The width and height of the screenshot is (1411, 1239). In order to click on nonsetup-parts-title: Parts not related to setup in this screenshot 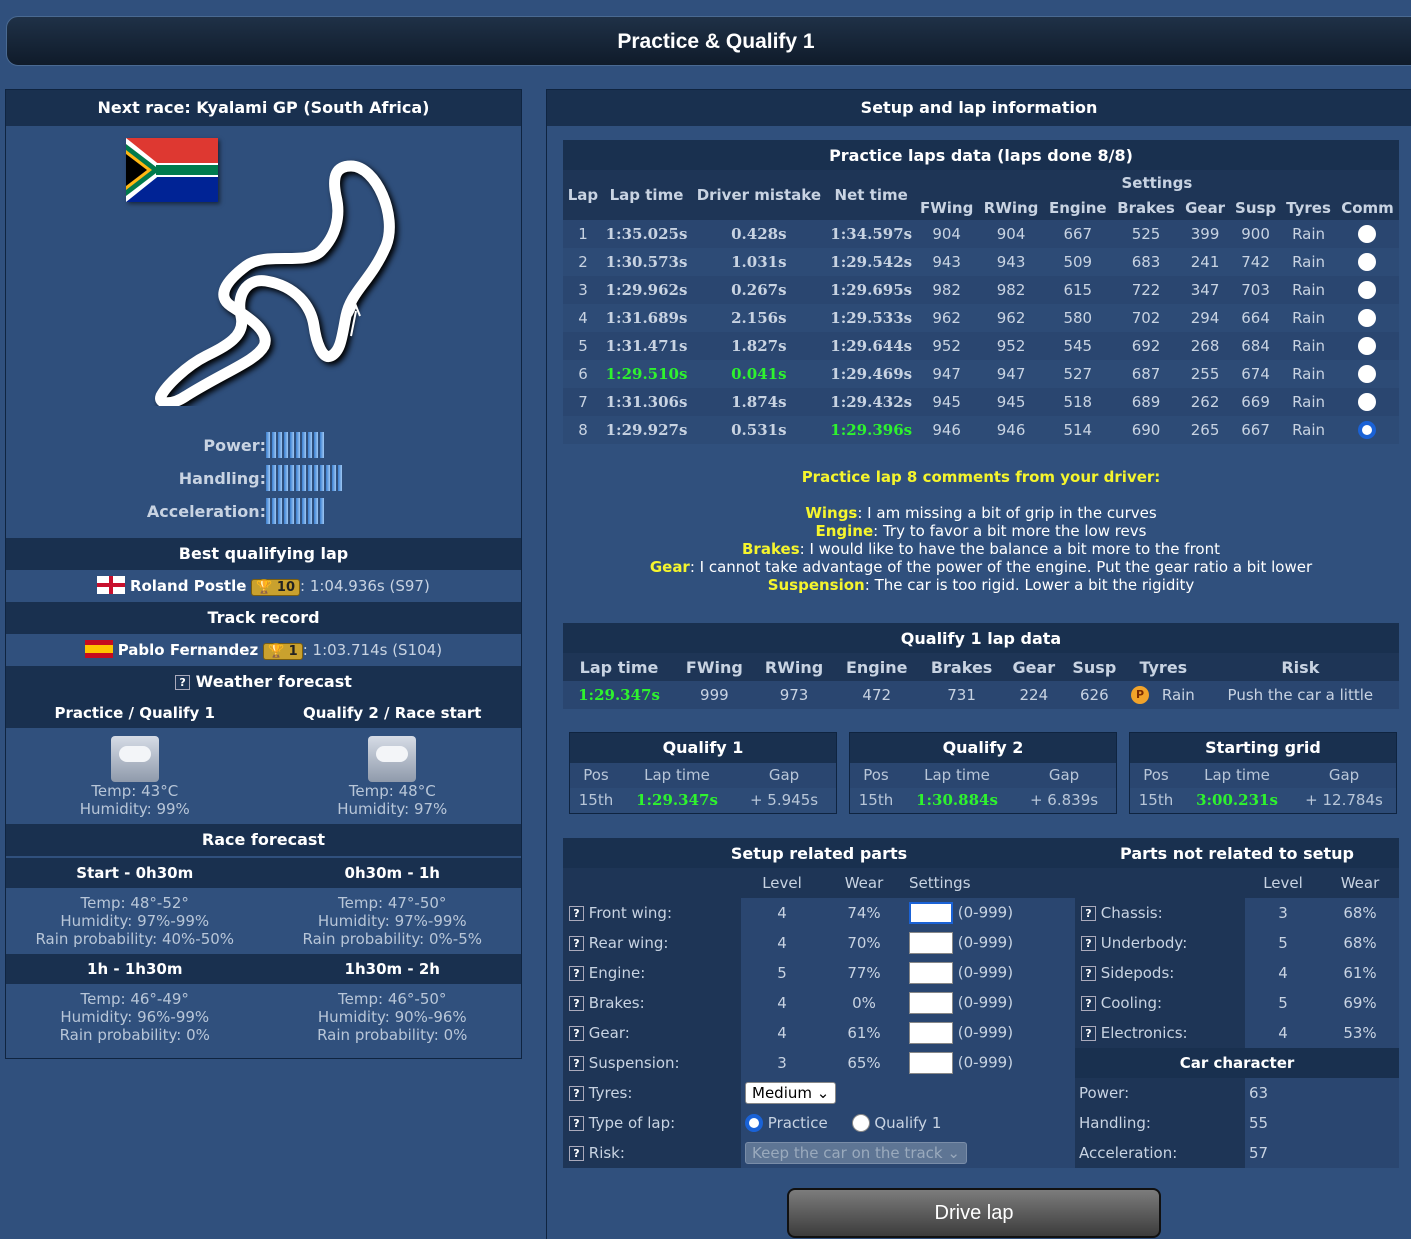, I will do `click(1237, 853)`.